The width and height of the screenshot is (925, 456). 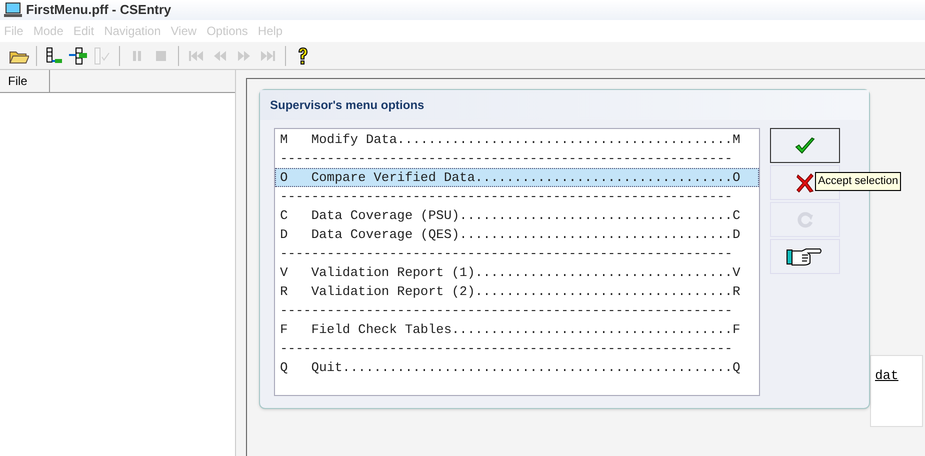 What do you see at coordinates (805, 182) in the screenshot?
I see `x-icon` at bounding box center [805, 182].